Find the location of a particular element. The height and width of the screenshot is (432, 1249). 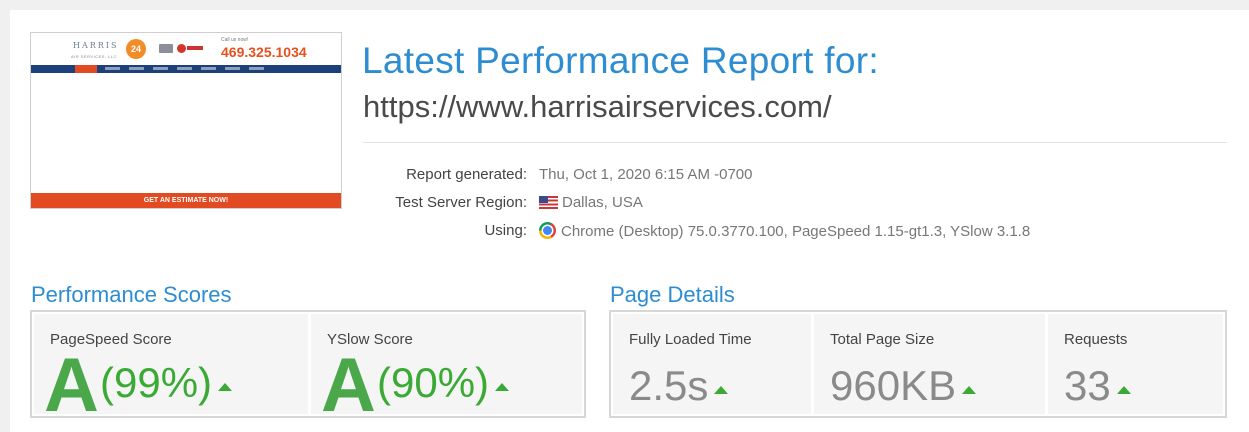

thumbnail-nav-active is located at coordinates (86, 69).